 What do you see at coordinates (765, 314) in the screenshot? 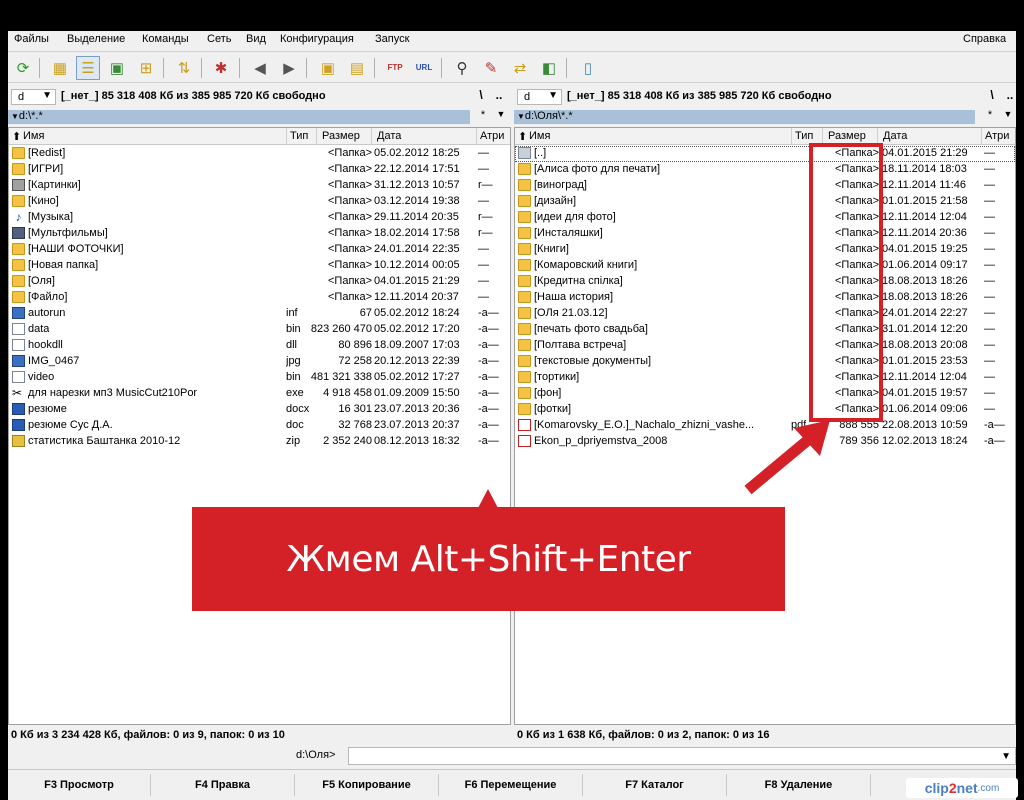
I see `file-row: [ОЛя 21.03.12] <Папка> 24.01.2014 22:27—` at bounding box center [765, 314].